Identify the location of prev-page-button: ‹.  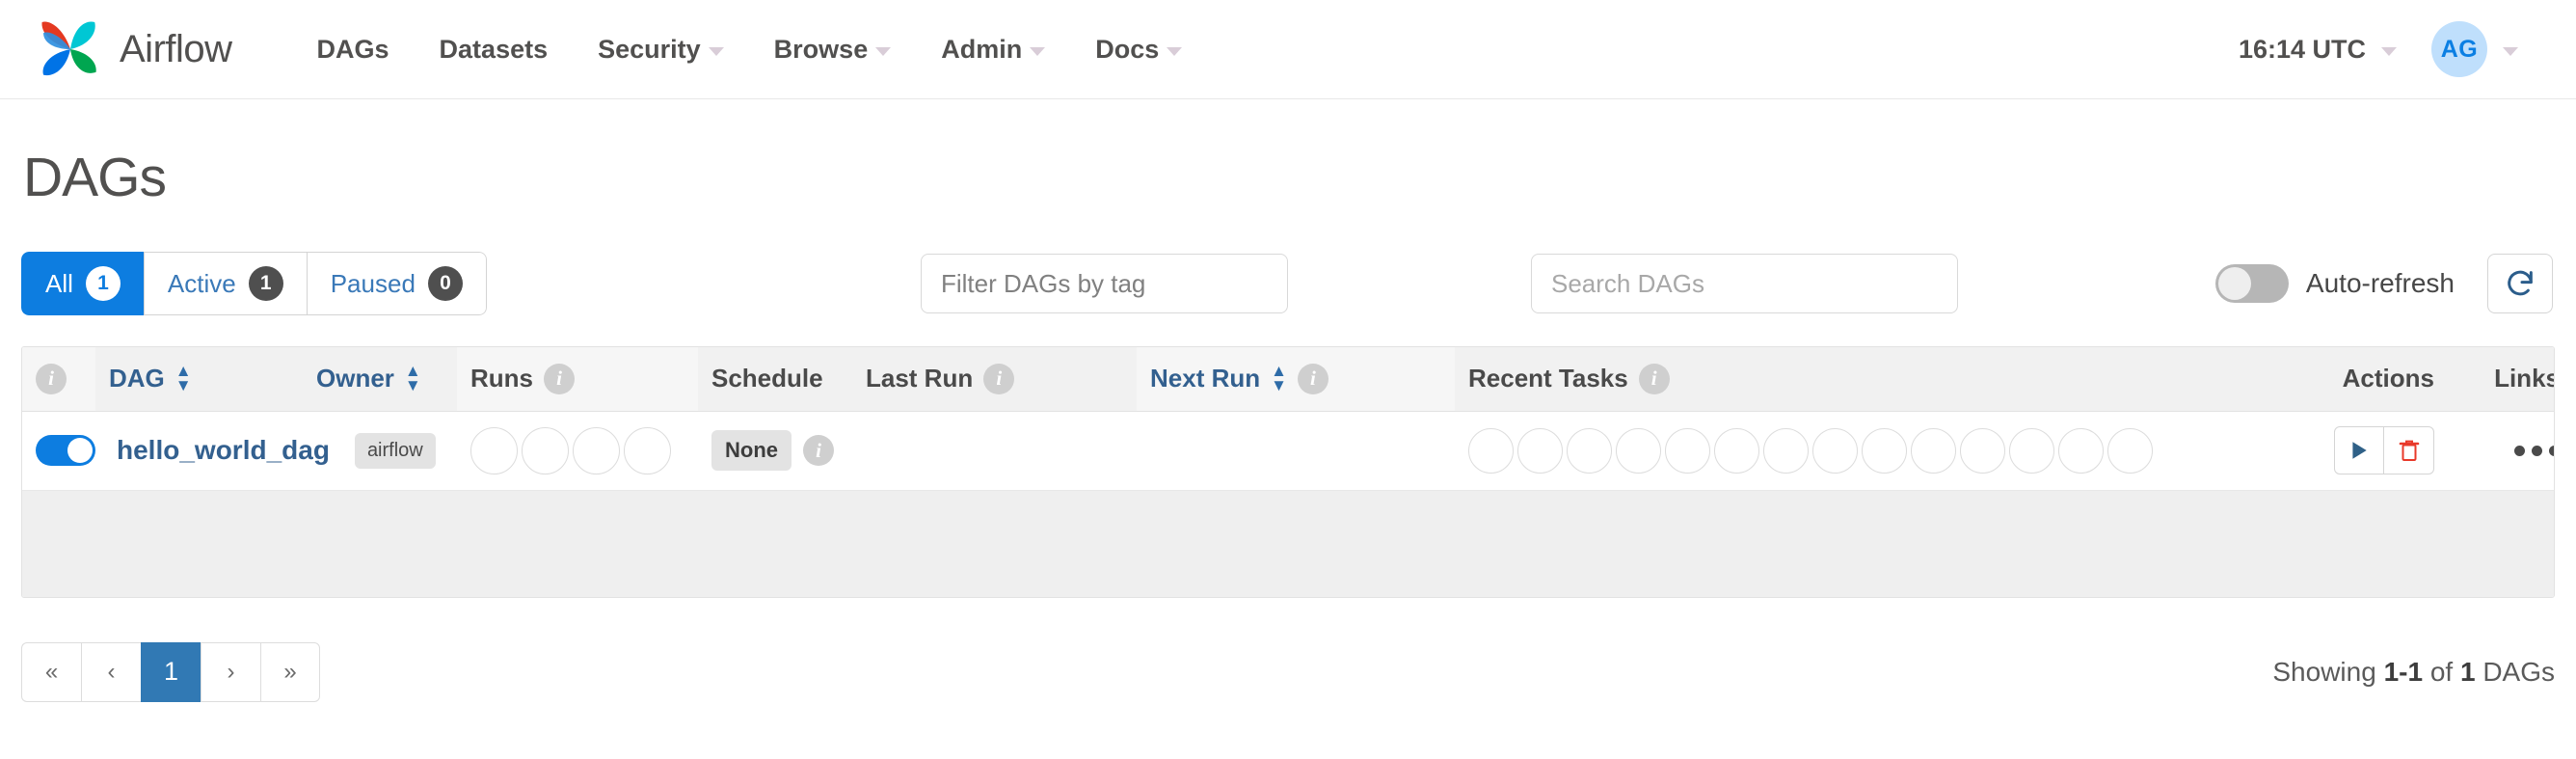
(111, 672).